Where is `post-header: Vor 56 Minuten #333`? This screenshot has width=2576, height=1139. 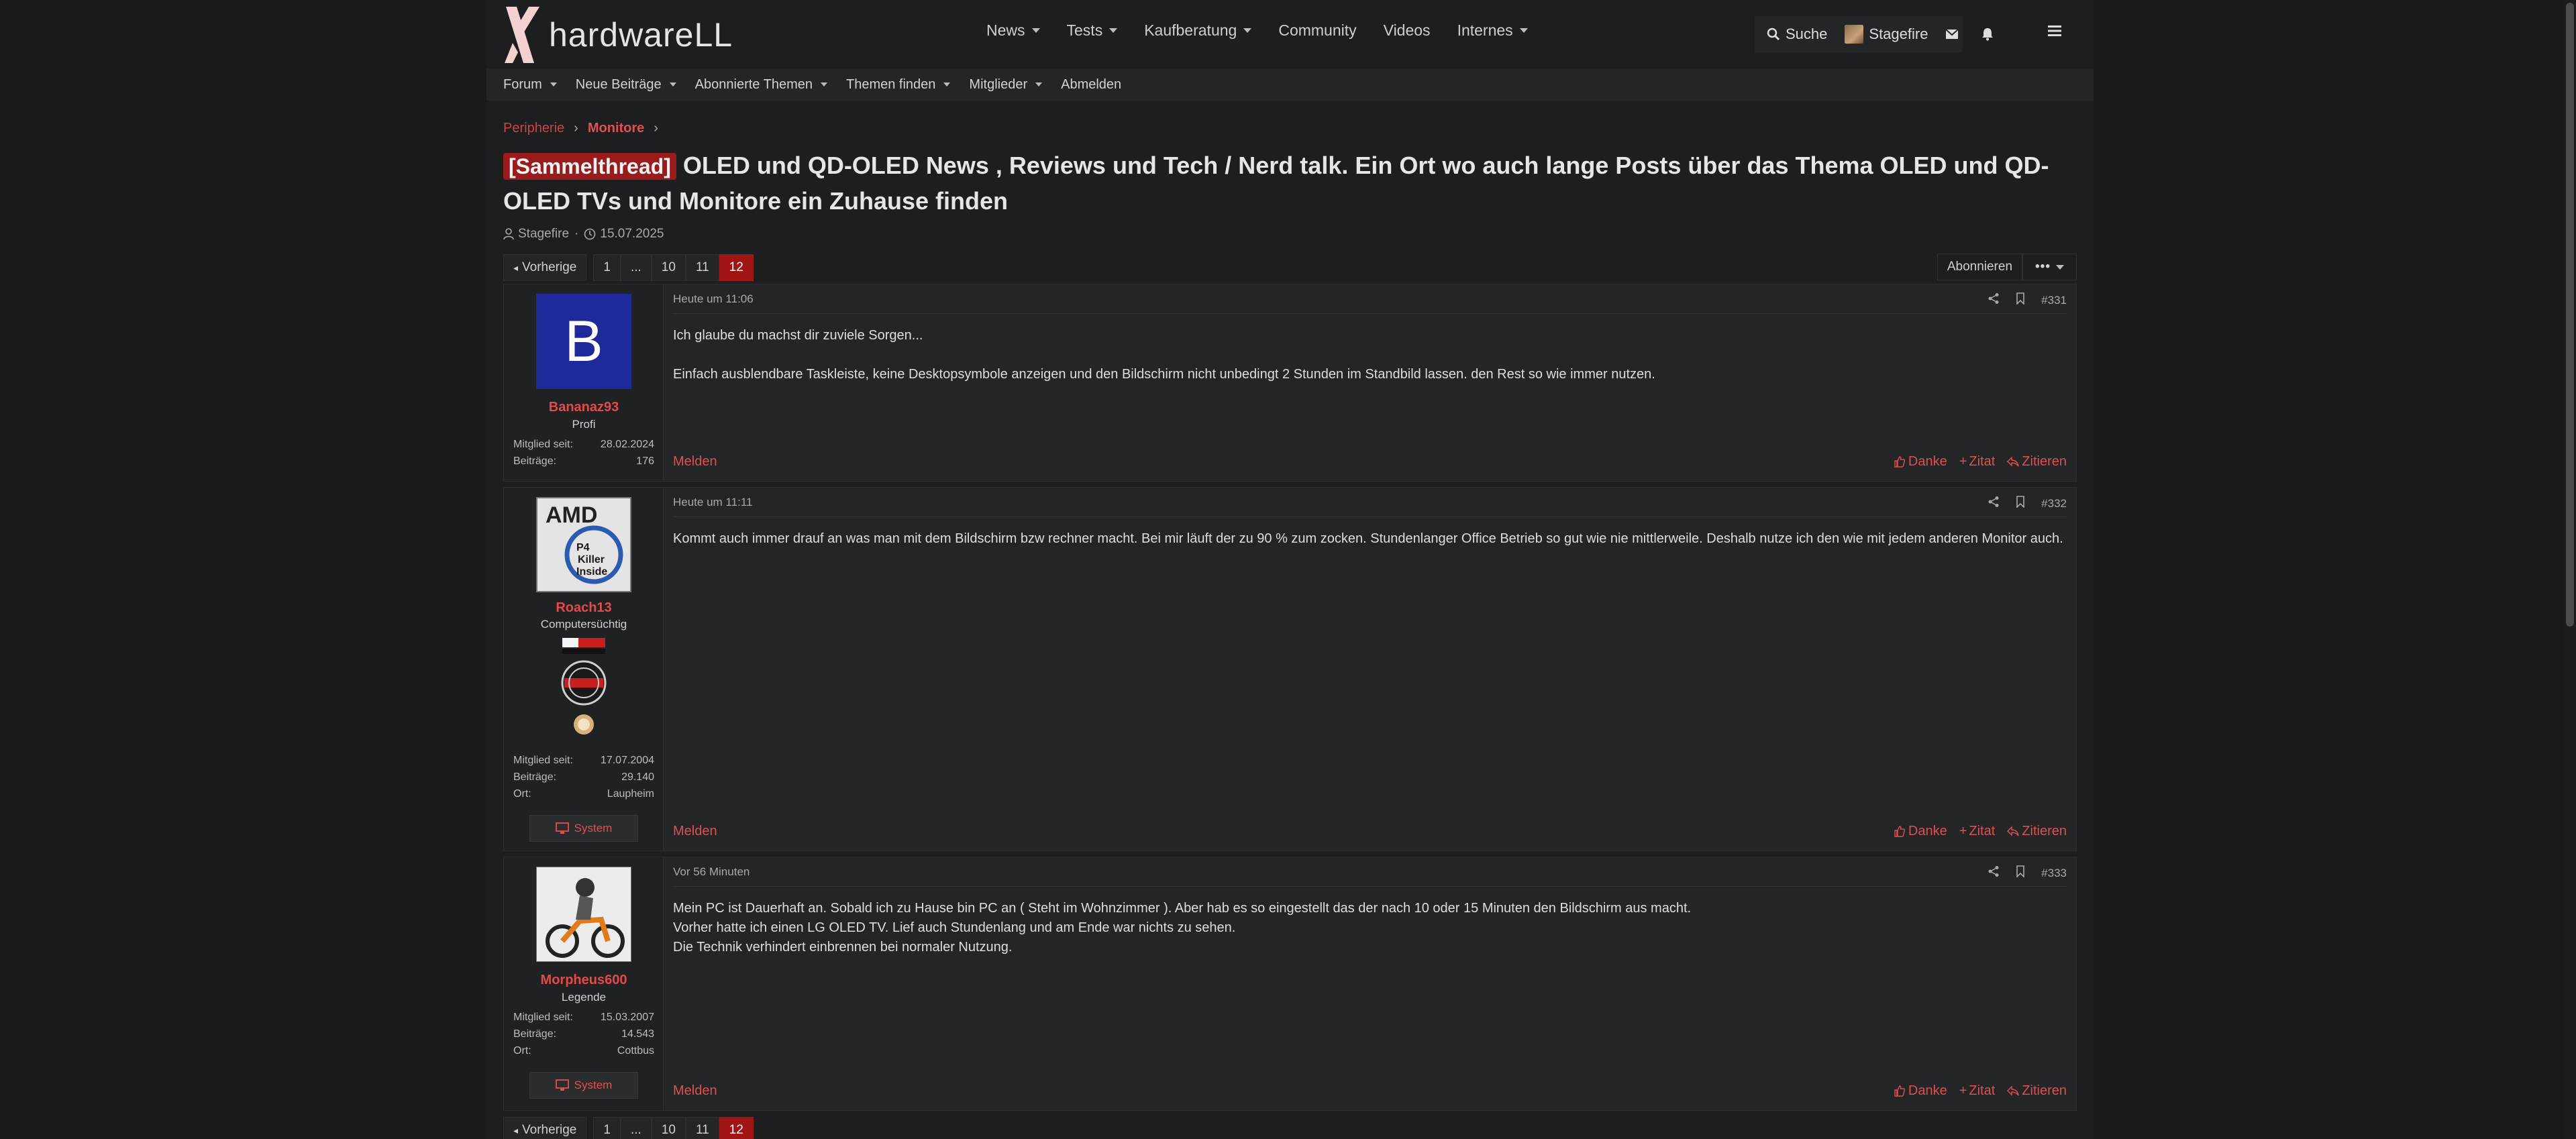 post-header: Vor 56 Minuten #333 is located at coordinates (1370, 872).